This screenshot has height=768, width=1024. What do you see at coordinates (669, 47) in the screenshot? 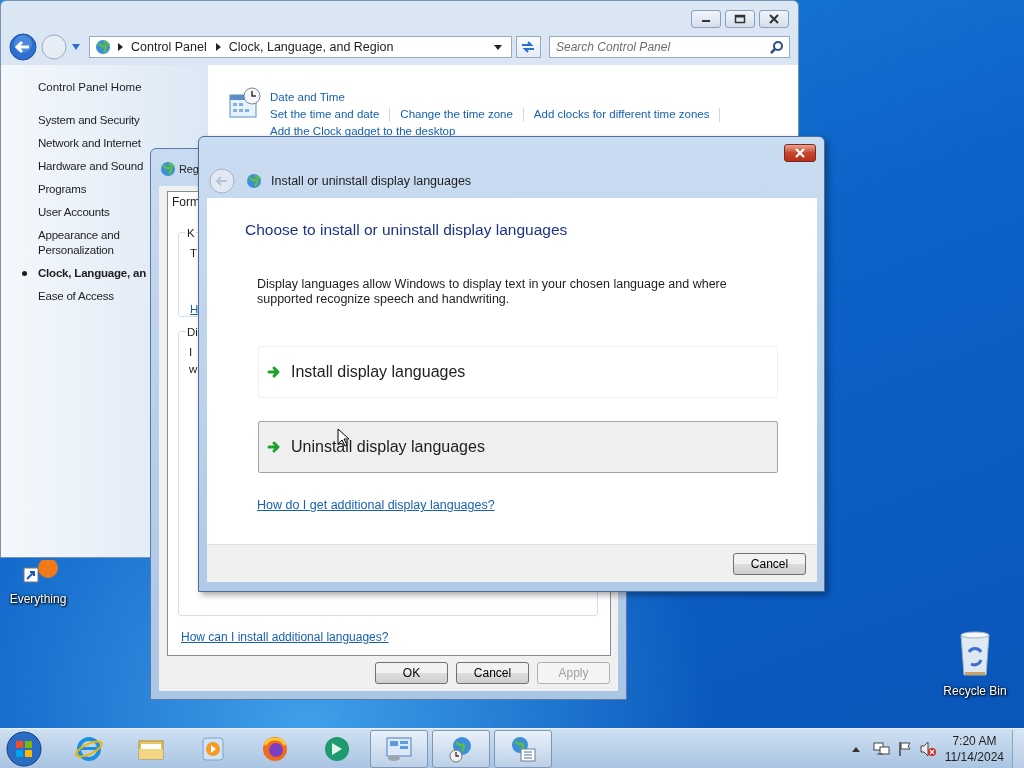
I see `search-field: Search Control Panel` at bounding box center [669, 47].